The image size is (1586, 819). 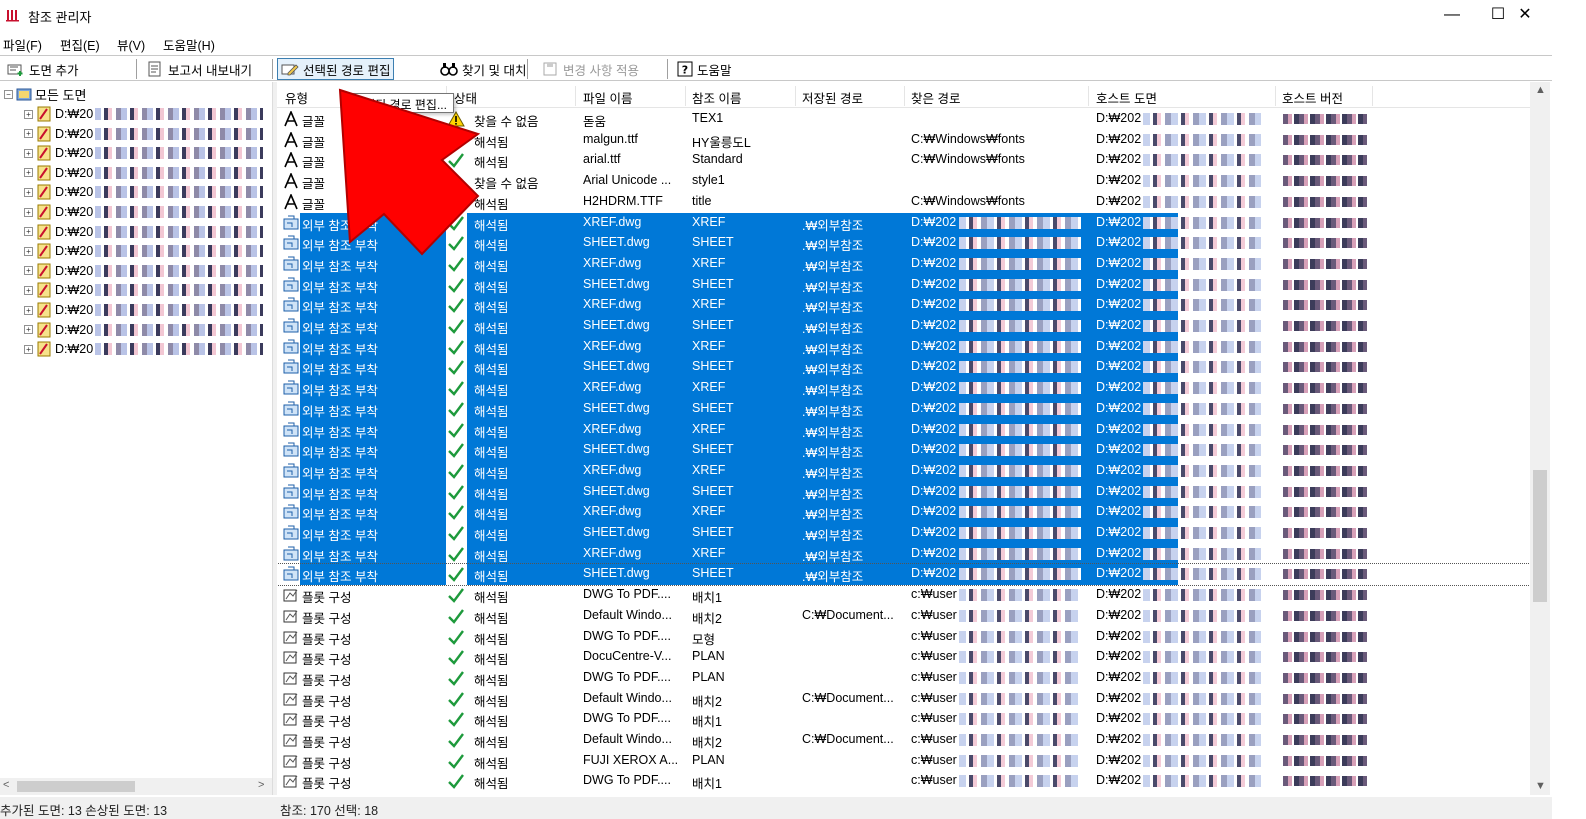 I want to click on col-host-version: 호스트 버전, so click(x=1309, y=97).